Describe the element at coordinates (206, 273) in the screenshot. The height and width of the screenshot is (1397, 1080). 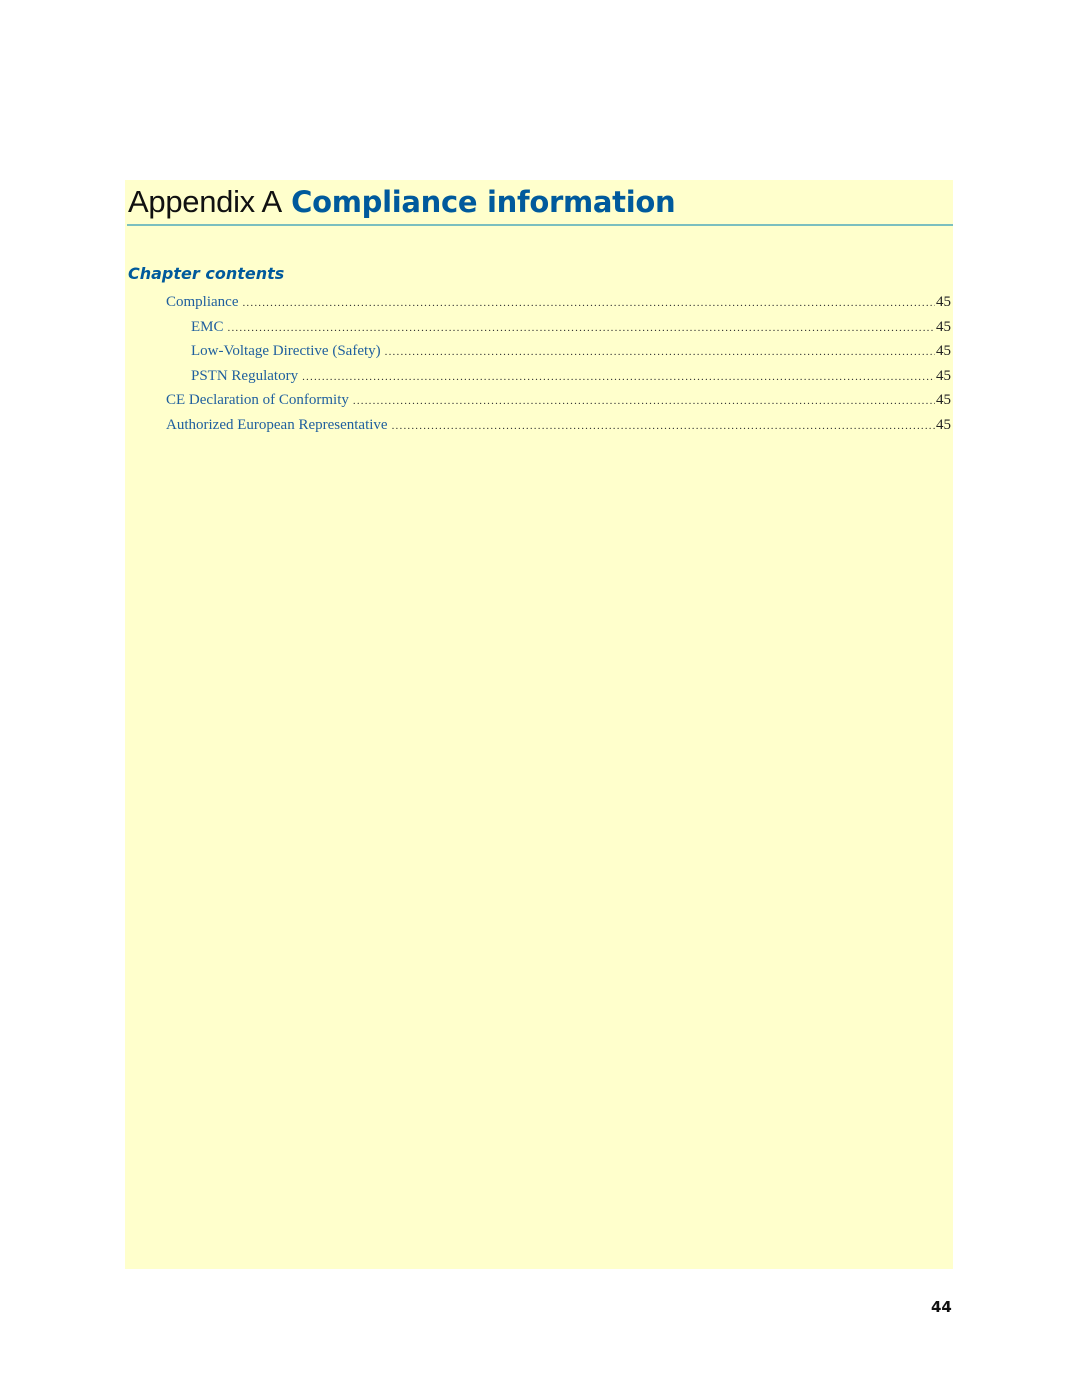
I see `chapter-contents-heading: Chapter contents` at that location.